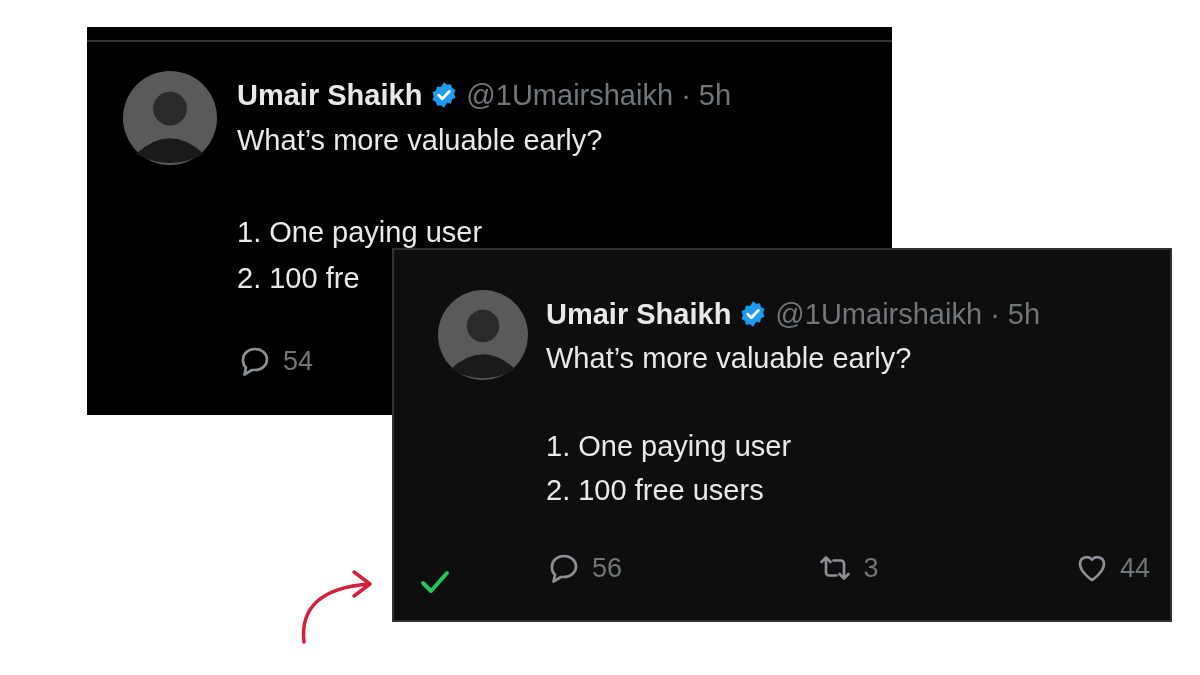 The image size is (1200, 675). I want to click on action-count: 56, so click(607, 568).